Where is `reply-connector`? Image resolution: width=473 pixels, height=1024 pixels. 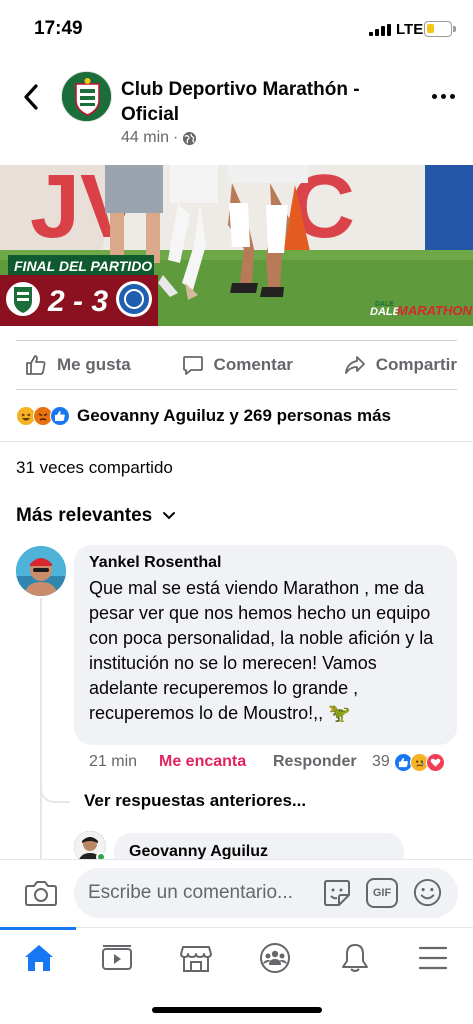 reply-connector is located at coordinates (55, 789).